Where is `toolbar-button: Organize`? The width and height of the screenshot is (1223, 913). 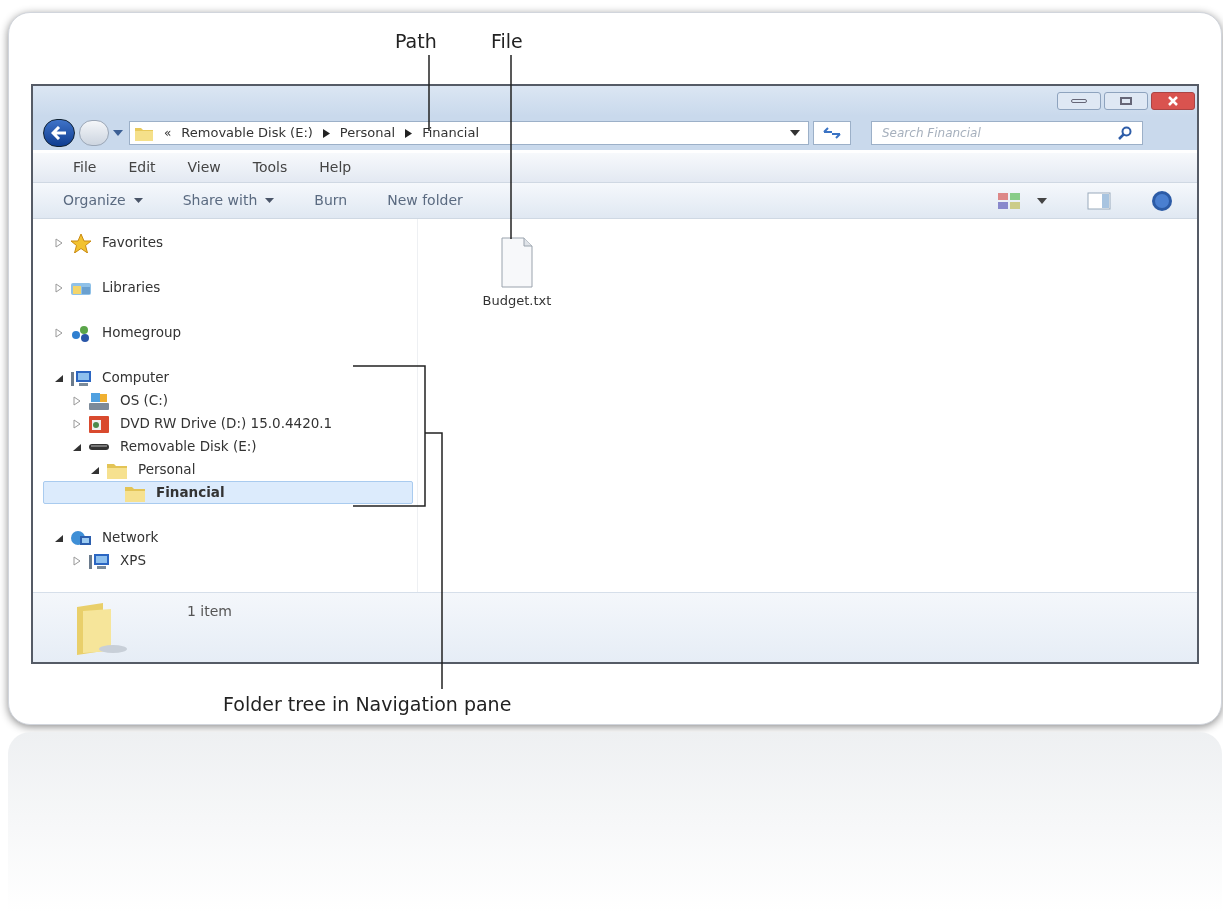 toolbar-button: Organize is located at coordinates (103, 200).